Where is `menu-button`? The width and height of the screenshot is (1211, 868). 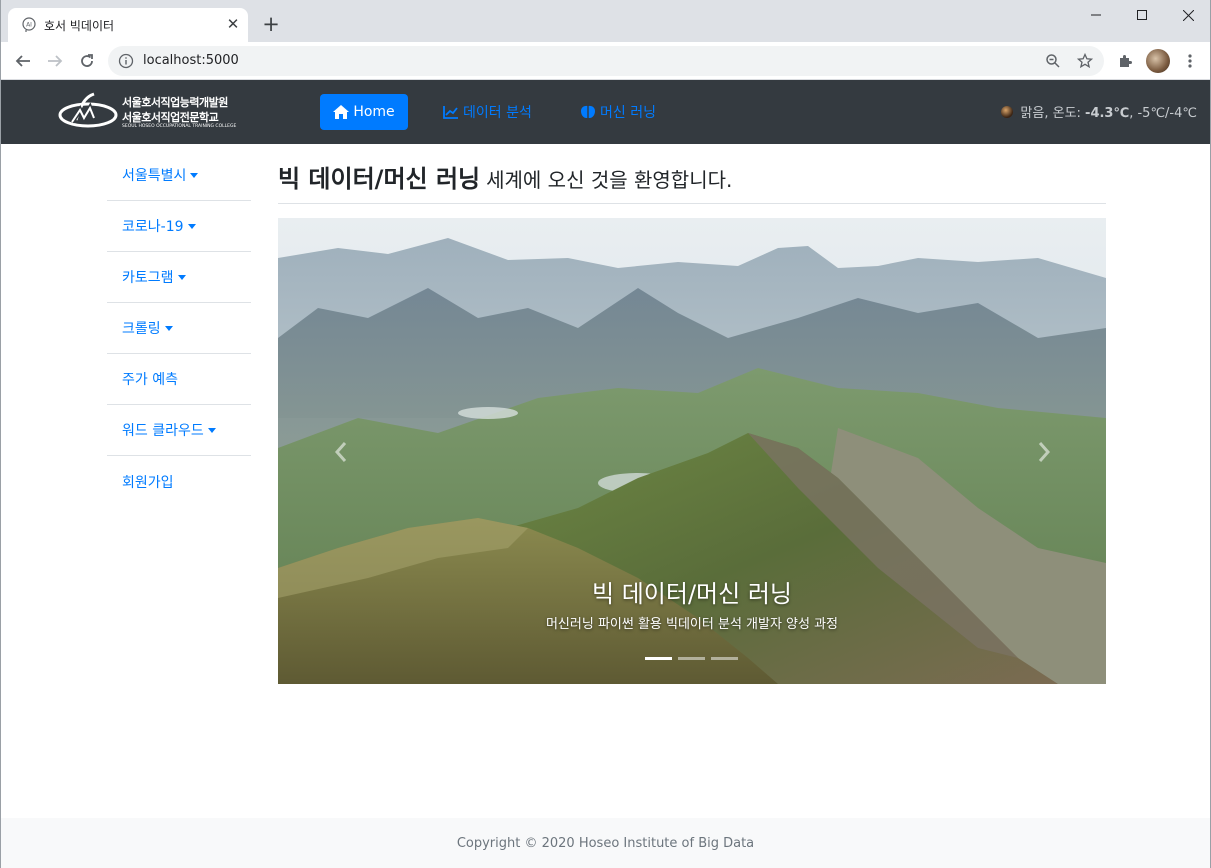 menu-button is located at coordinates (1190, 61).